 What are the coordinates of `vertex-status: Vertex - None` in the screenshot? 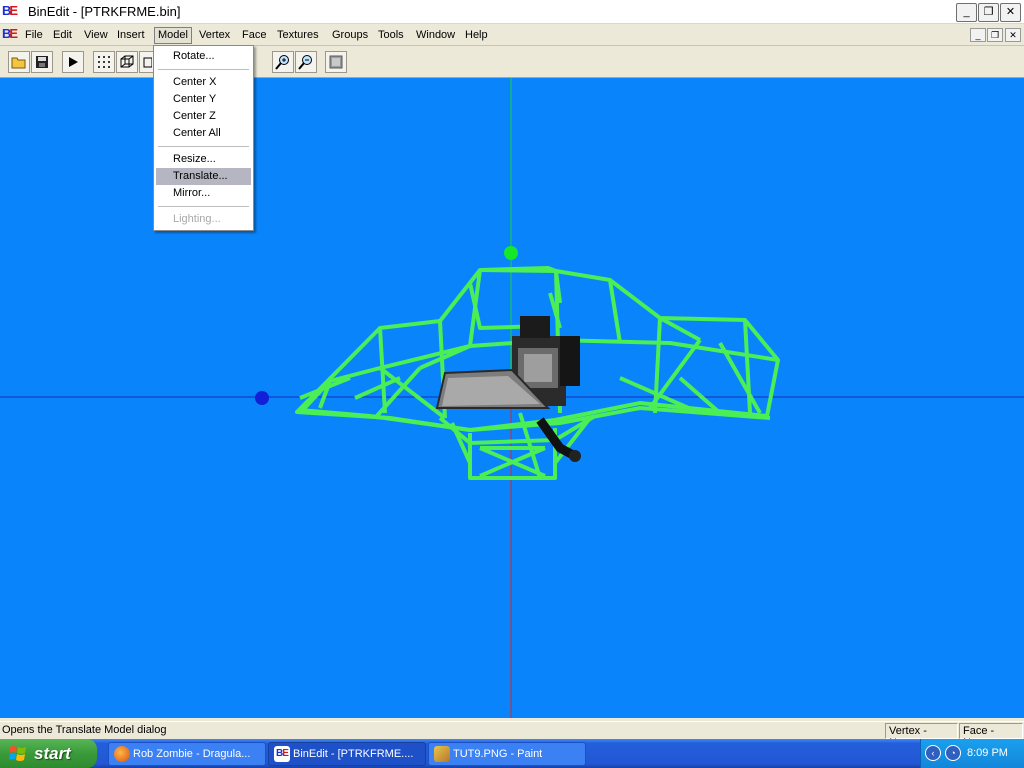 It's located at (921, 736).